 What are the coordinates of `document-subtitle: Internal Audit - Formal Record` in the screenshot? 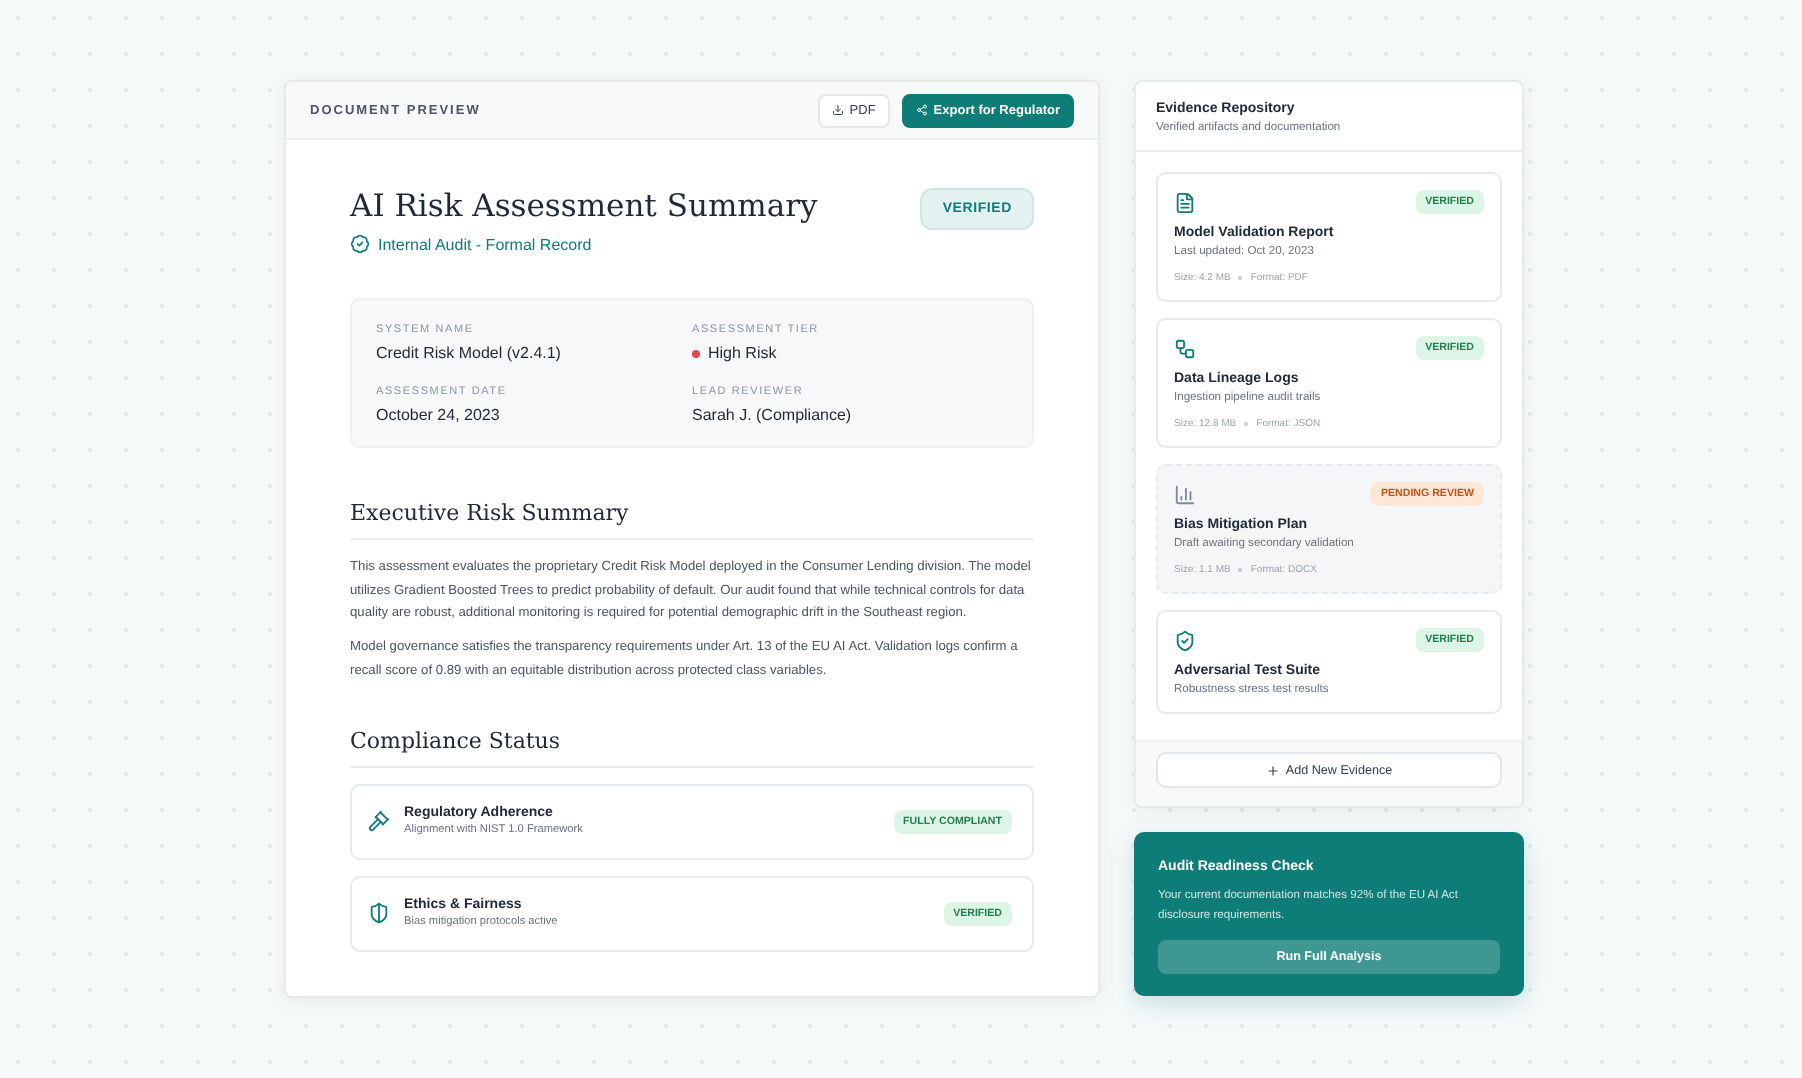 It's located at (485, 244).